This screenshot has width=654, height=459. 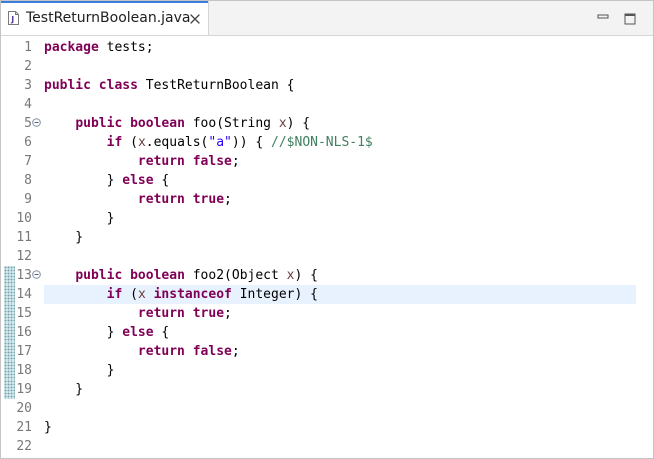 What do you see at coordinates (327, 256) in the screenshot?
I see `code-line: 12` at bounding box center [327, 256].